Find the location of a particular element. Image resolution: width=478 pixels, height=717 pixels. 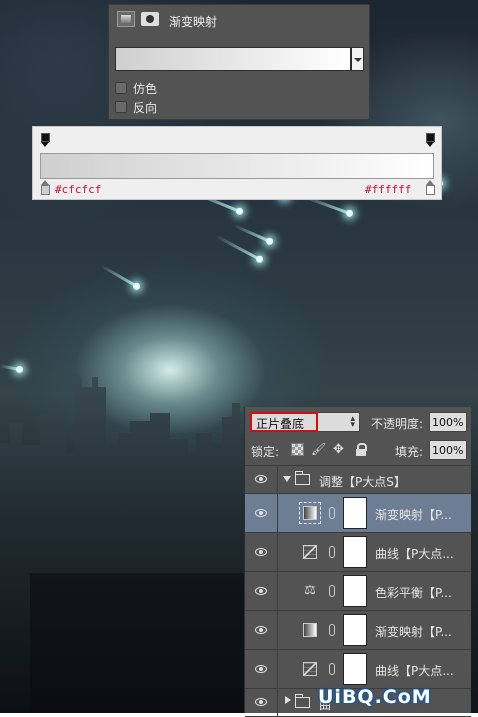

lock-pixels-brush-icon: 🖌 is located at coordinates (318, 449).